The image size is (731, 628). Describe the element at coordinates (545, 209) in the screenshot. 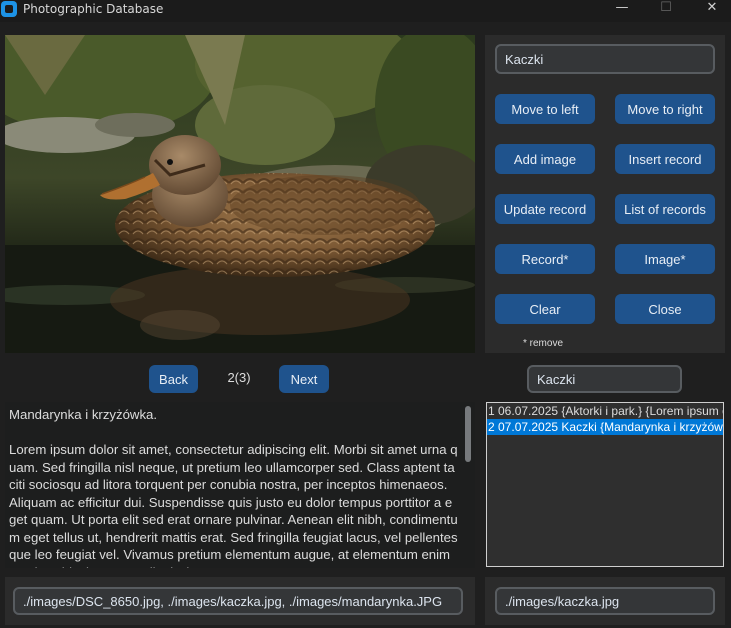

I see `update-record-button: Update record` at that location.